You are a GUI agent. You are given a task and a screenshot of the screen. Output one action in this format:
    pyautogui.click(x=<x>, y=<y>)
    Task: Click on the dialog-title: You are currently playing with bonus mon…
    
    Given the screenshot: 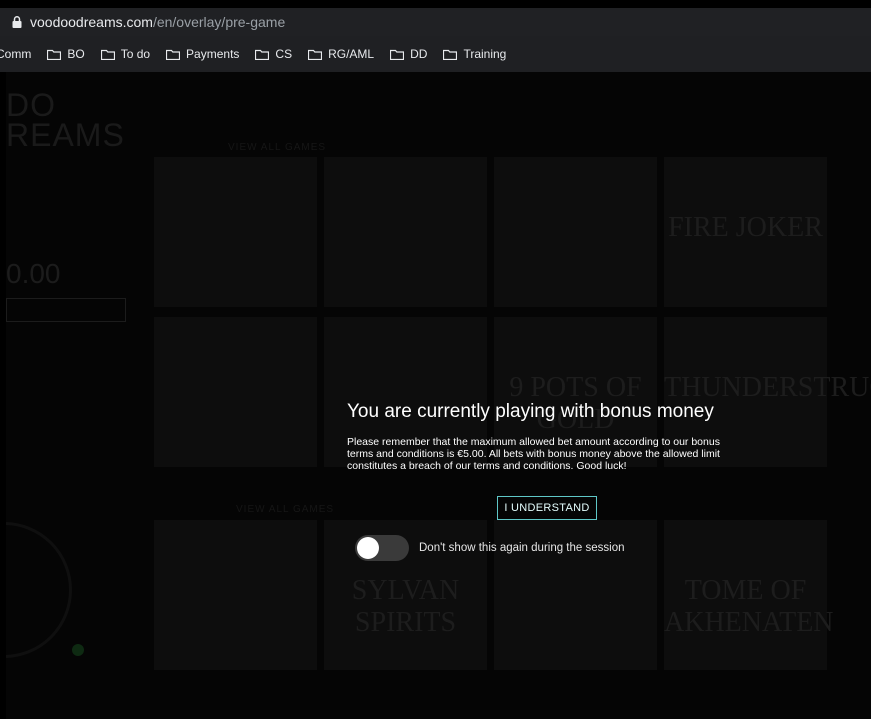 What is the action you would take?
    pyautogui.click(x=530, y=411)
    